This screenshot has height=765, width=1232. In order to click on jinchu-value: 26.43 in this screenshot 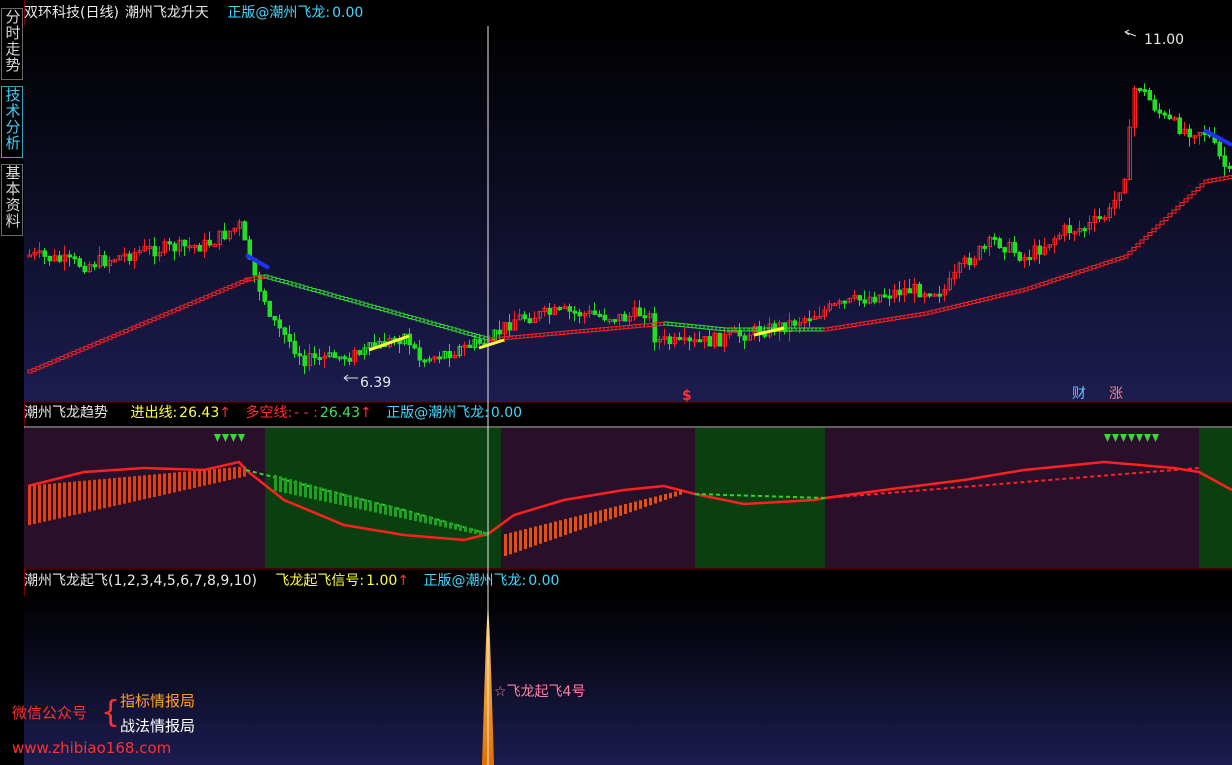, I will do `click(199, 413)`.